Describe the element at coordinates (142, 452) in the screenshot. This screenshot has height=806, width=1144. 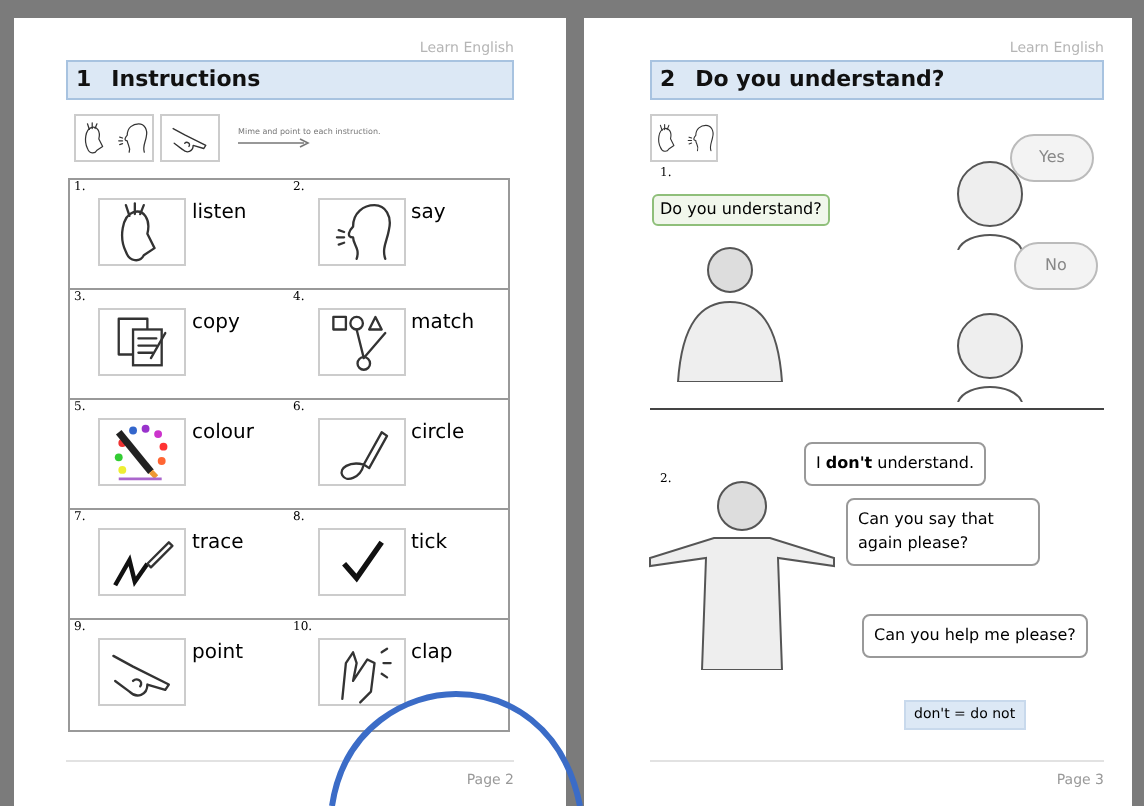
I see `coloured-pencil-icon` at that location.